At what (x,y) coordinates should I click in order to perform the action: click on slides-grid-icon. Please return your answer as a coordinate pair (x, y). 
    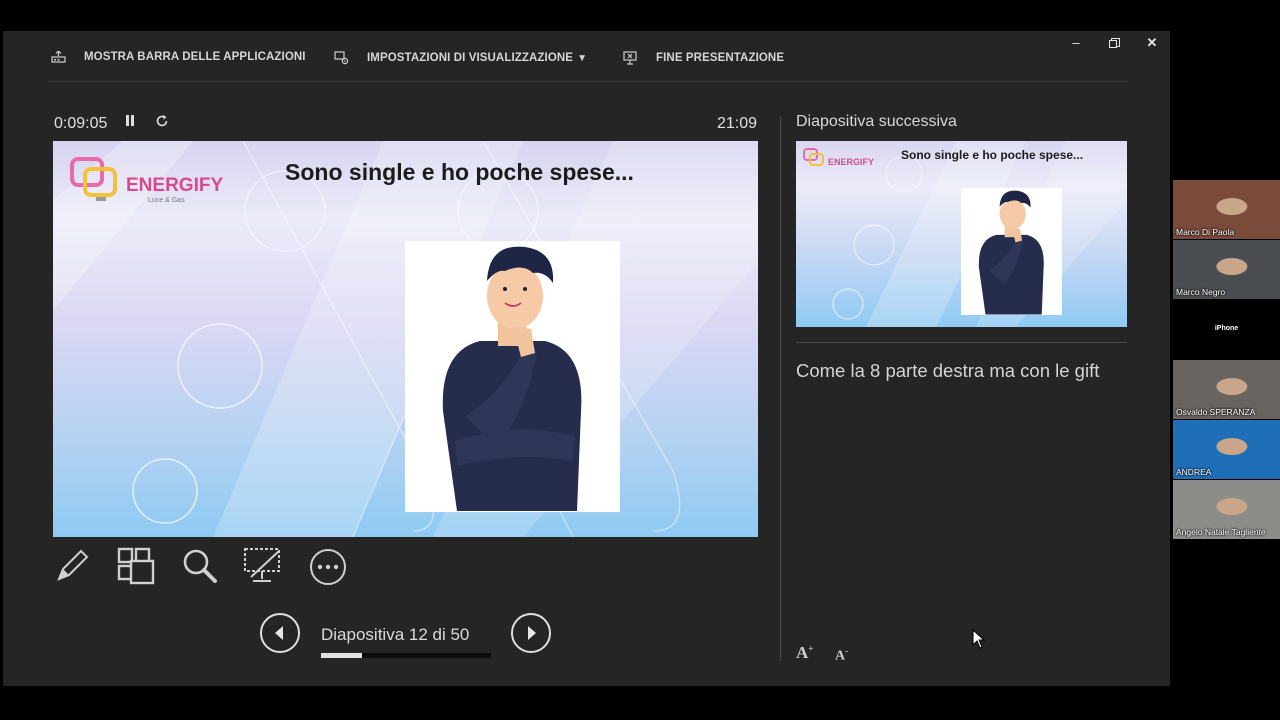
    Looking at the image, I should click on (136, 568).